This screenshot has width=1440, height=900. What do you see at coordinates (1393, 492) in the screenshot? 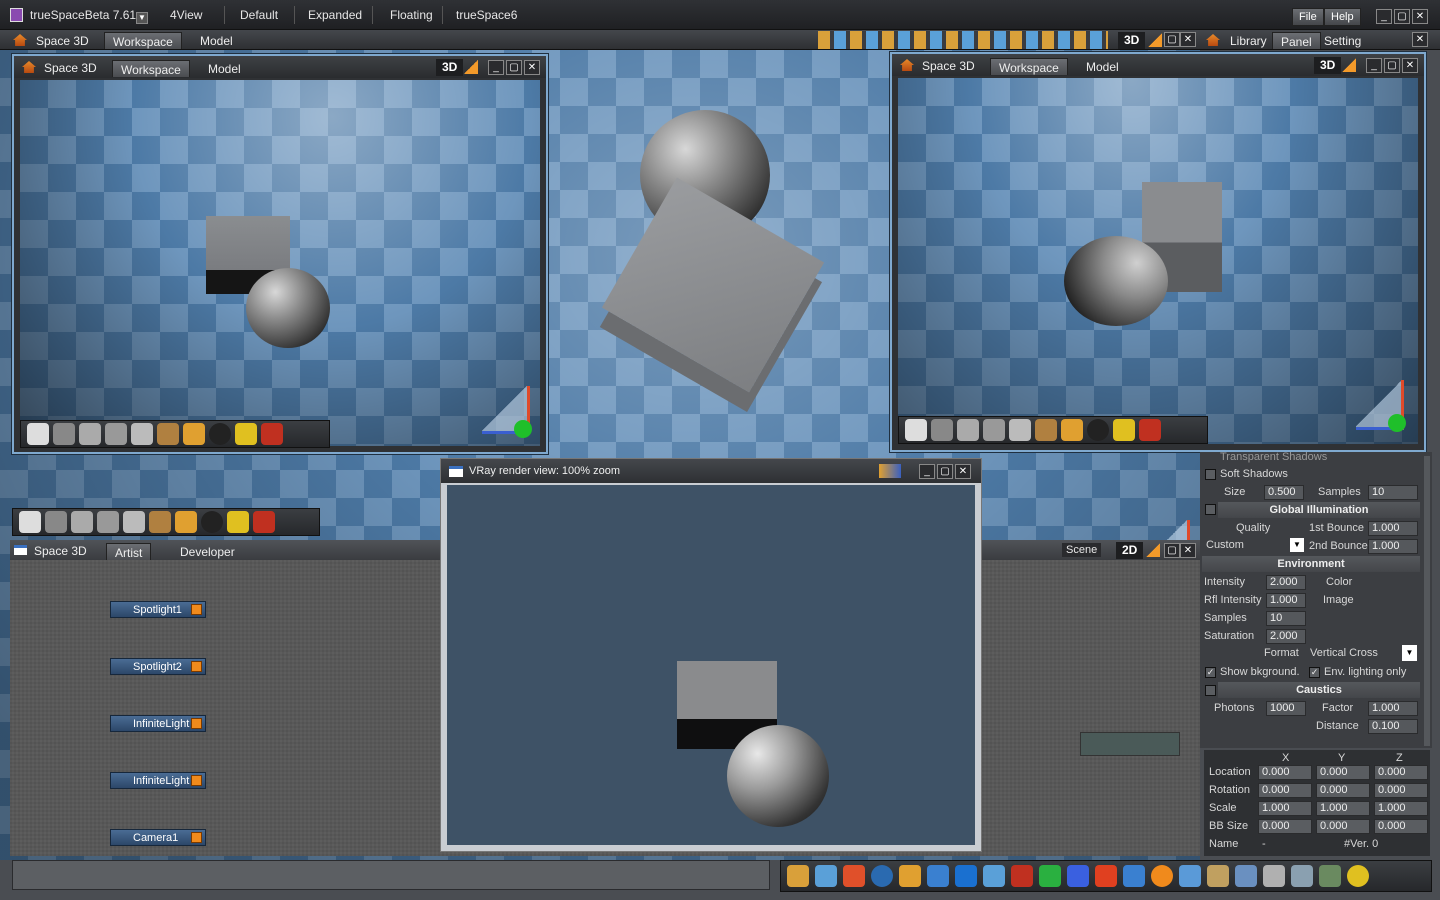
I see `samples-field: 10` at bounding box center [1393, 492].